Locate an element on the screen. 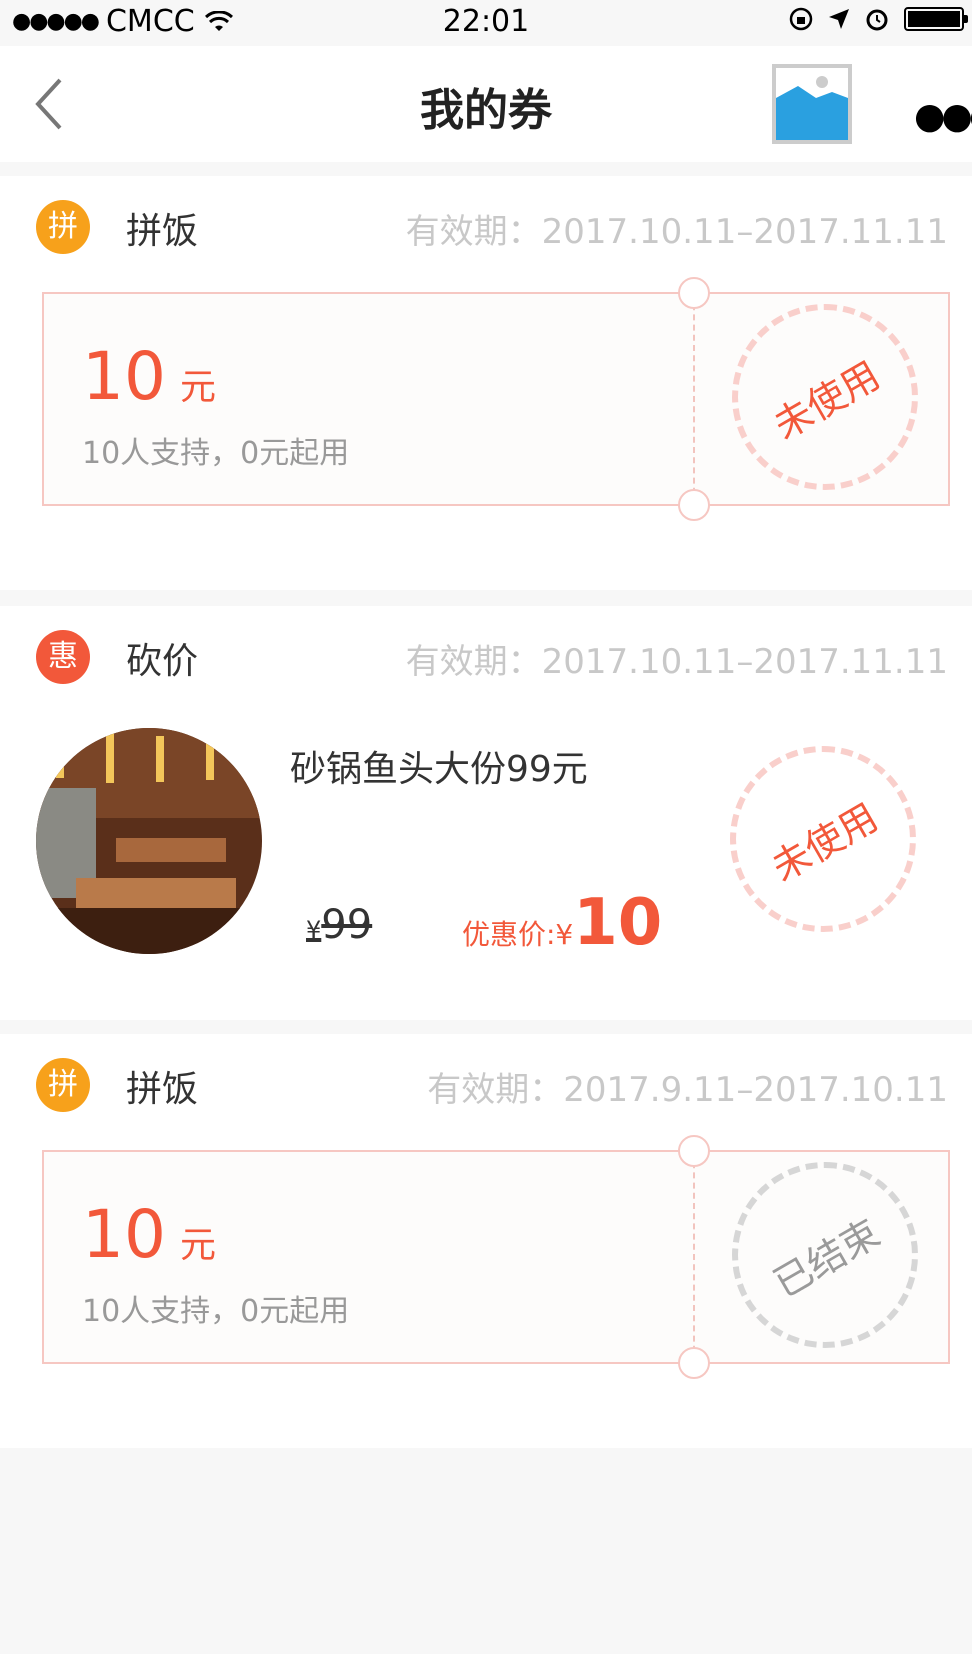  original-price-symbol: ¥ is located at coordinates (314, 930).